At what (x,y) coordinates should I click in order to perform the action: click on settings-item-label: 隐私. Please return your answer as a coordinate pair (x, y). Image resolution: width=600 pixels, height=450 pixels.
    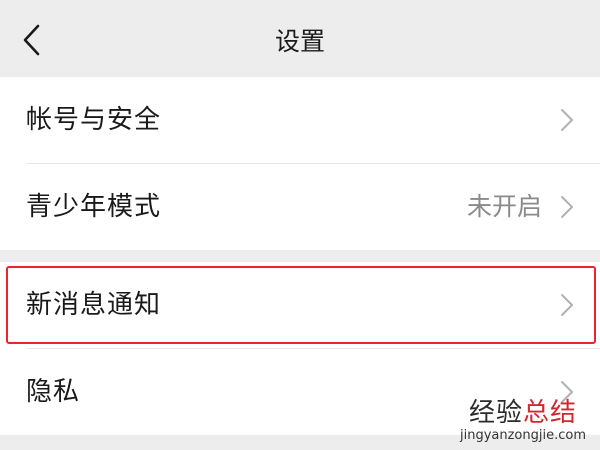
    Looking at the image, I should click on (53, 392).